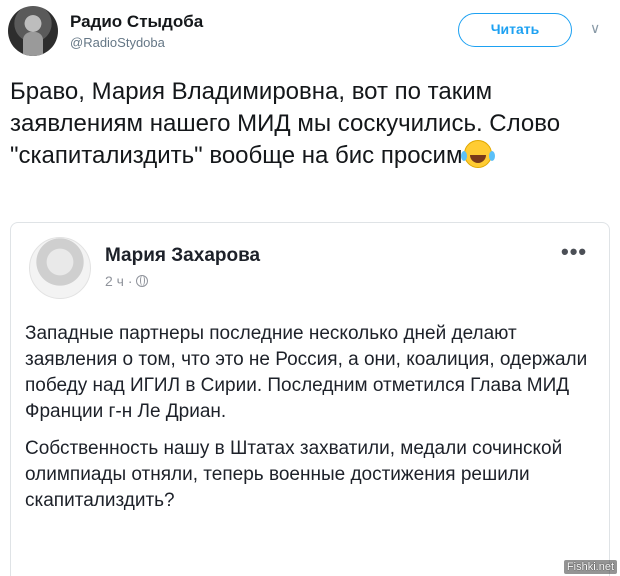  What do you see at coordinates (33, 31) in the screenshot?
I see `avatar` at bounding box center [33, 31].